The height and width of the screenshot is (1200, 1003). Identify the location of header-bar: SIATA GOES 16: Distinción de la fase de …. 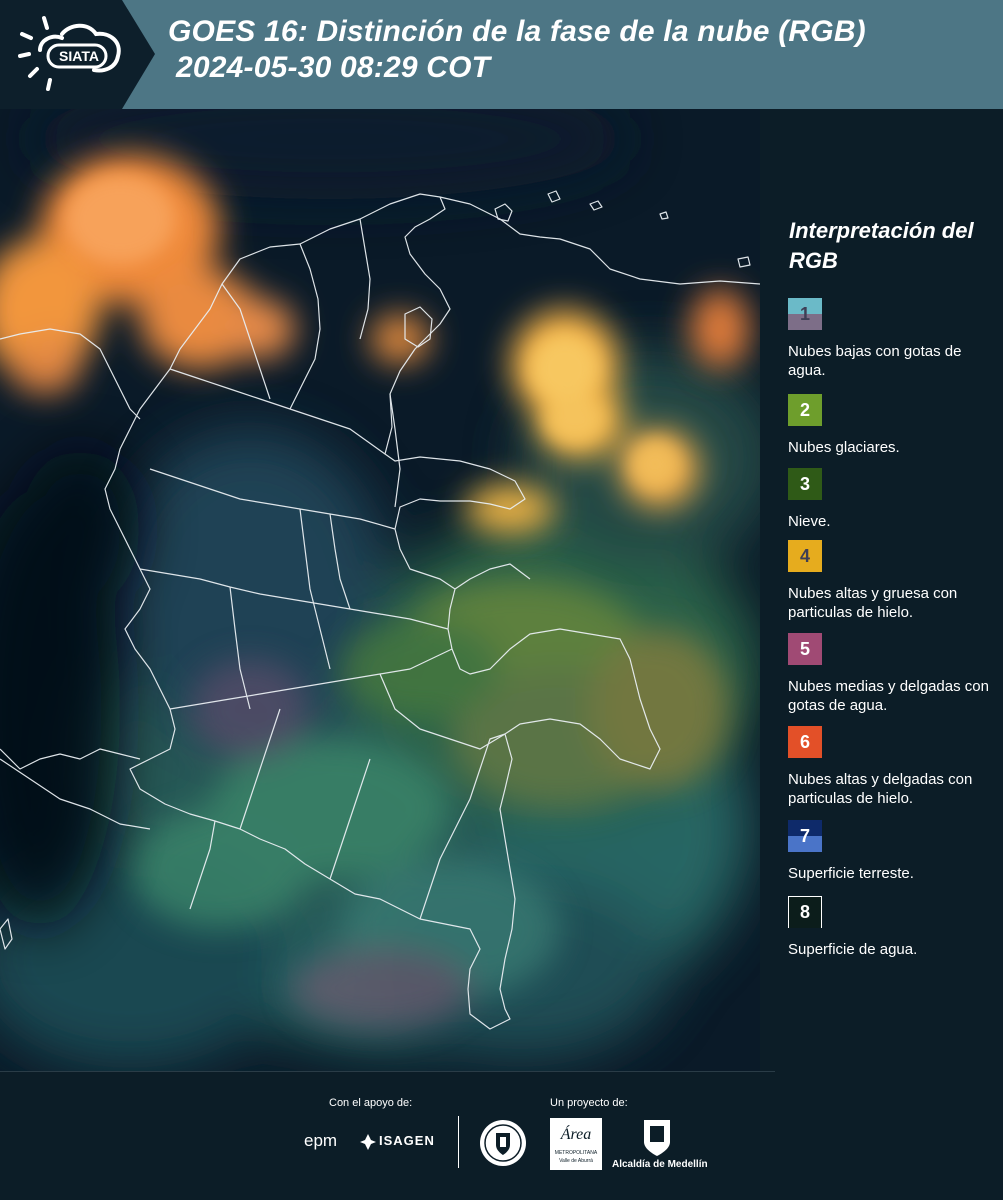
(501, 54).